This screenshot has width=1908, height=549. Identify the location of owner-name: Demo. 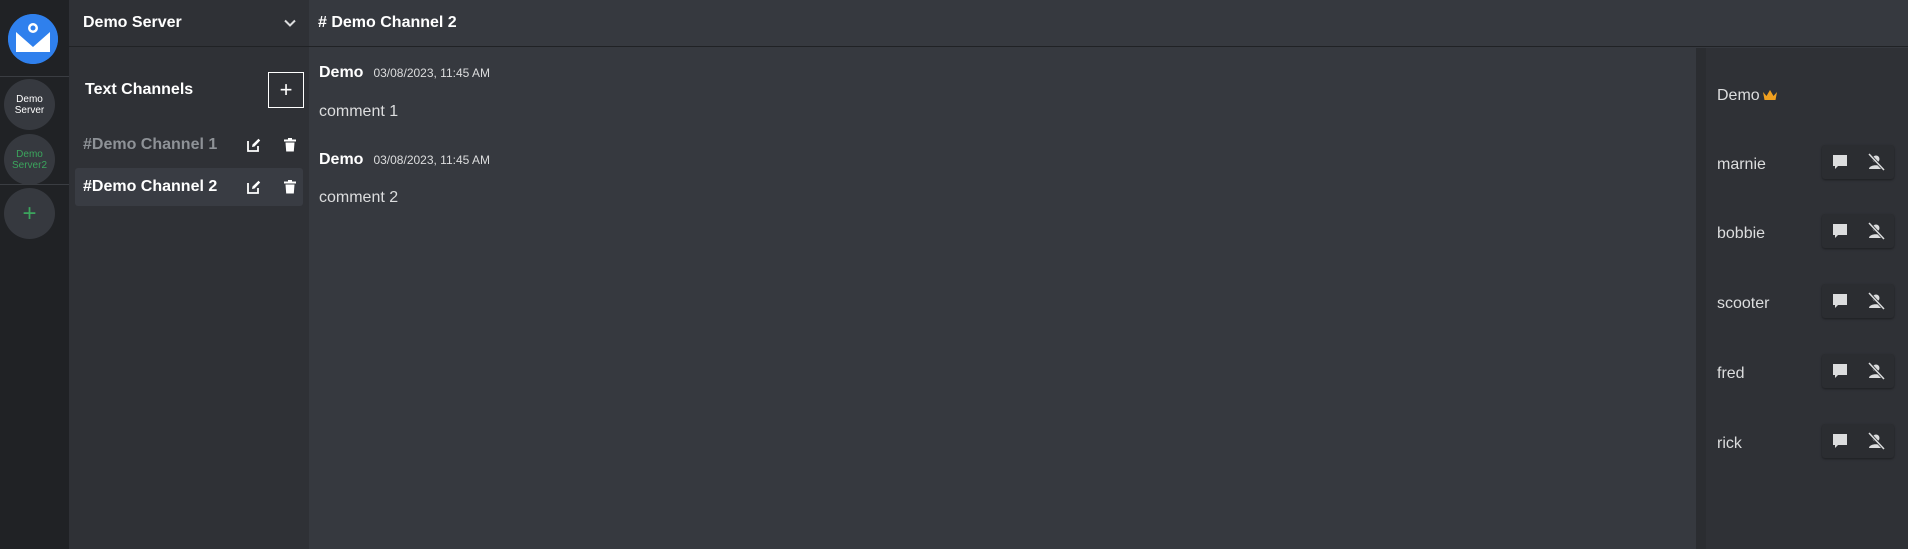
(1738, 95).